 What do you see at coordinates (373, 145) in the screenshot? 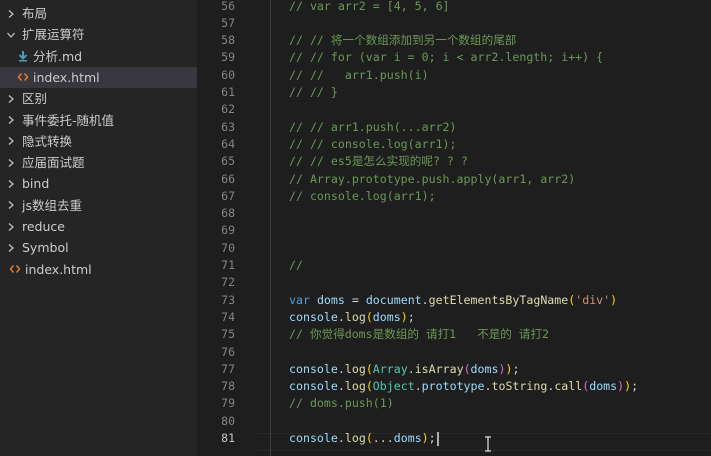
I see `code-line: // // console.log(arr1);` at bounding box center [373, 145].